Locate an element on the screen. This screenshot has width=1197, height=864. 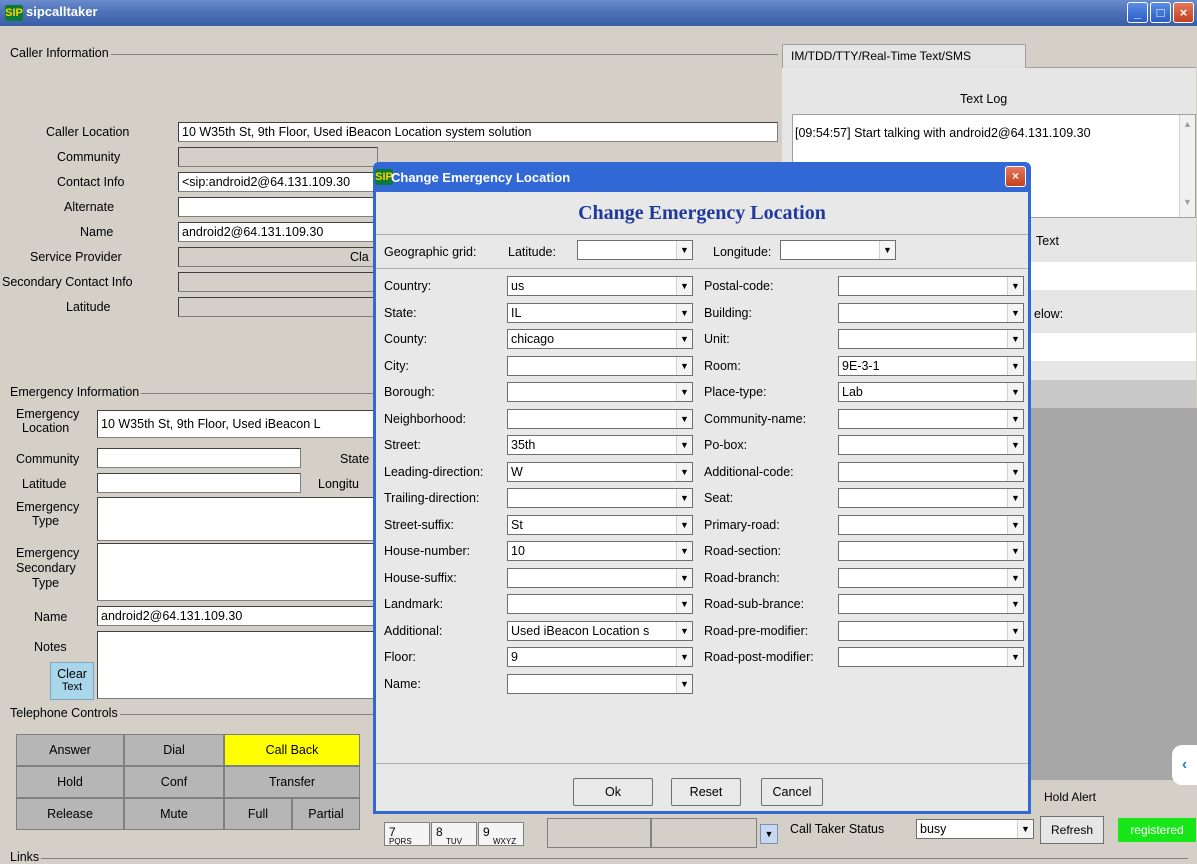
mute-button: Mute is located at coordinates (174, 814).